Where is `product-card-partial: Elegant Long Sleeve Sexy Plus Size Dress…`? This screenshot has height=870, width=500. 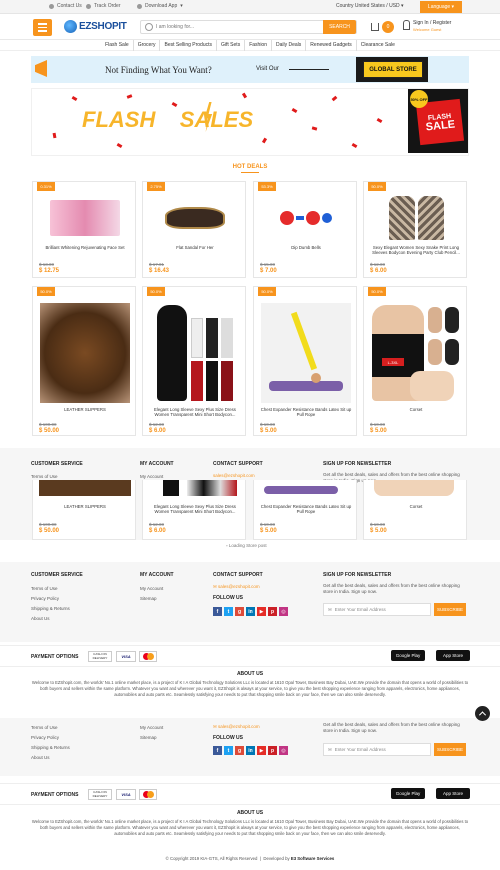 product-card-partial: Elegant Long Sleeve Sexy Plus Size Dress… is located at coordinates (194, 510).